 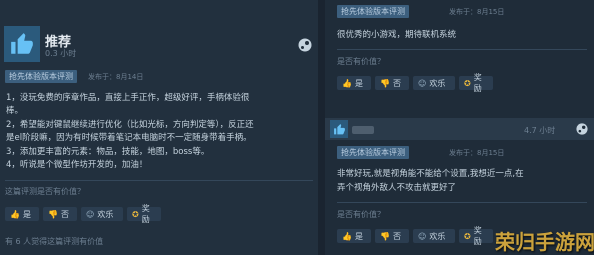 I want to click on review-line-1: 非常好玩,就是视角能不能给个设置,我想近一点,在, so click(x=430, y=174).